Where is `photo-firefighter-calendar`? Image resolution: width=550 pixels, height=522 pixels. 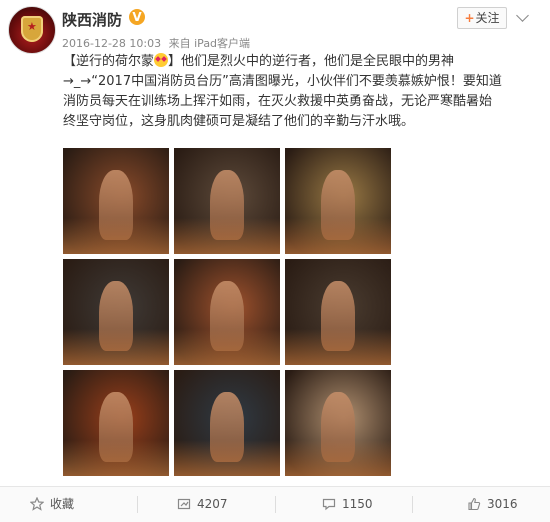
photo-firefighter-calendar is located at coordinates (338, 423).